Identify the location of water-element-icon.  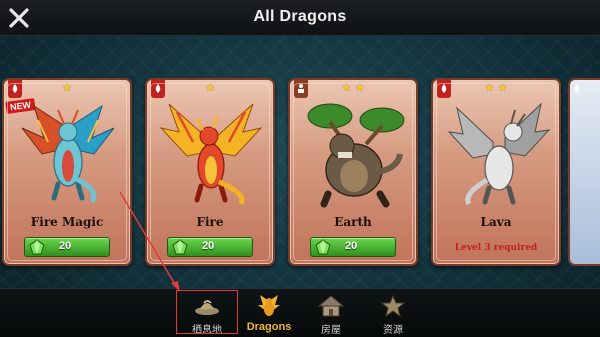
(585, 91).